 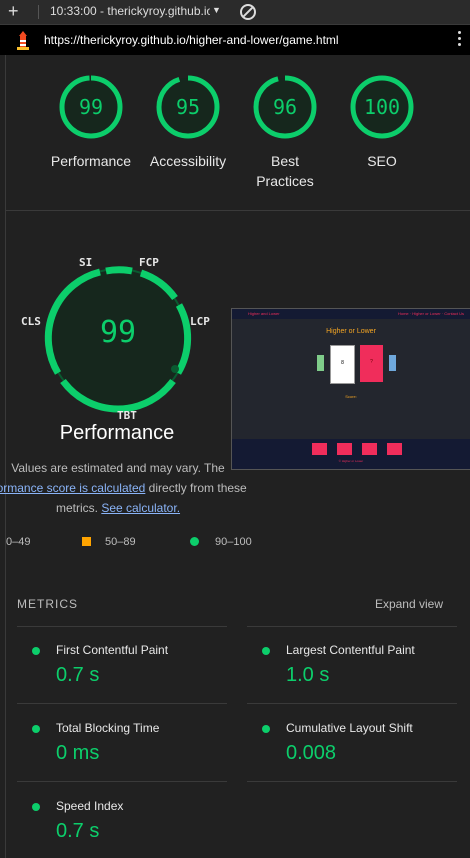 What do you see at coordinates (90, 806) in the screenshot?
I see `metric-name: Speed Index` at bounding box center [90, 806].